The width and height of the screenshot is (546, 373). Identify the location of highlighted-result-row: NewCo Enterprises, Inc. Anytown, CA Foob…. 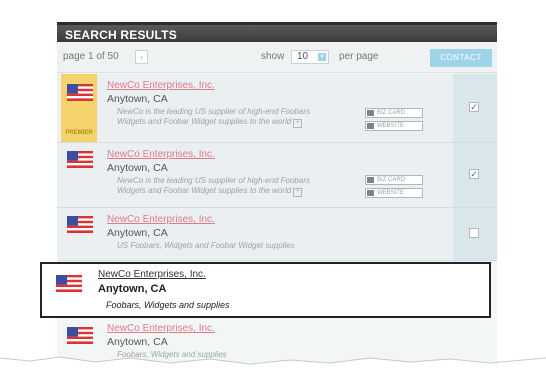
(265, 290).